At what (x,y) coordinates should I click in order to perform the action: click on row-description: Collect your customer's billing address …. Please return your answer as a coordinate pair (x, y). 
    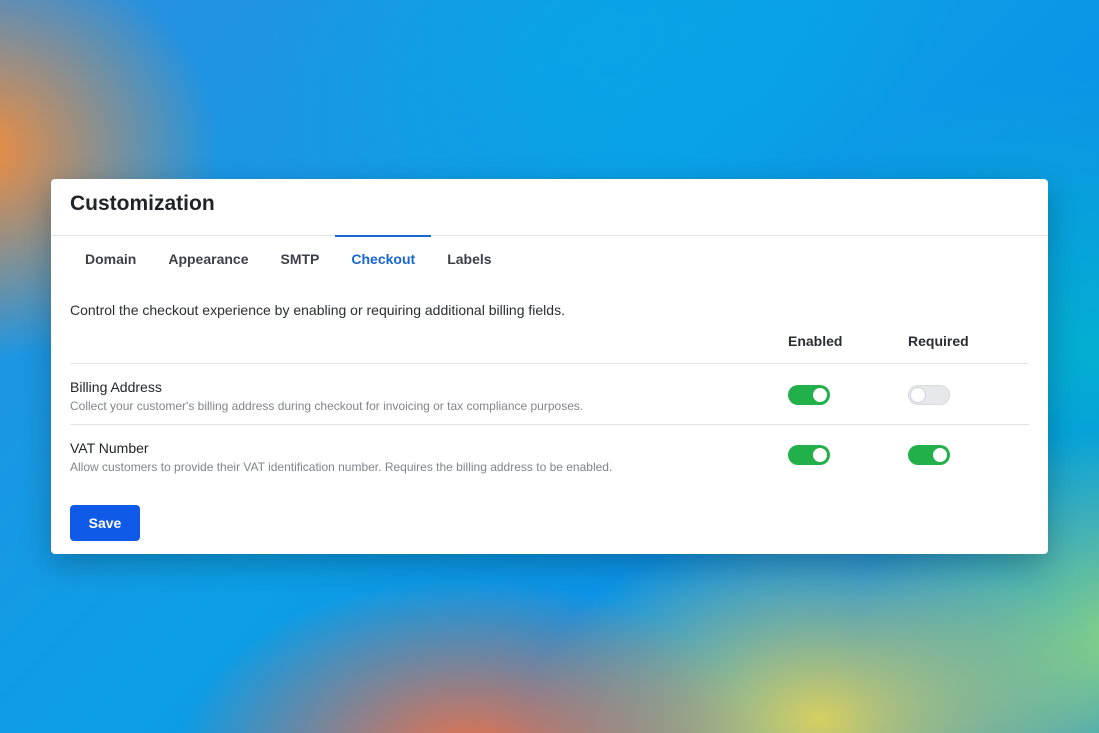
    Looking at the image, I should click on (327, 406).